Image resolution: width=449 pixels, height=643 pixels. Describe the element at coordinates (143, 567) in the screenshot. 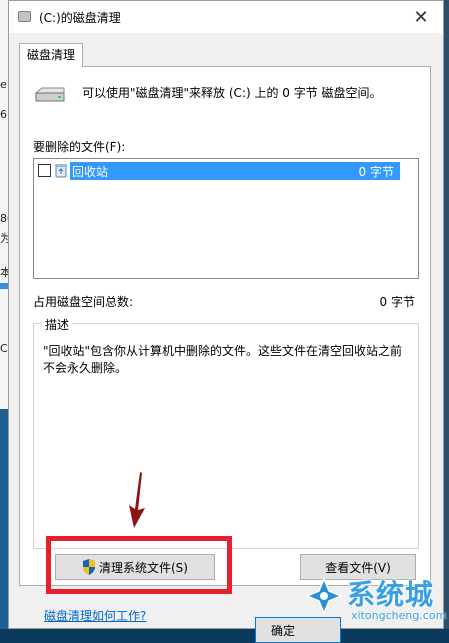

I see `clean-system-files-label: 清理系统文件(S)` at that location.